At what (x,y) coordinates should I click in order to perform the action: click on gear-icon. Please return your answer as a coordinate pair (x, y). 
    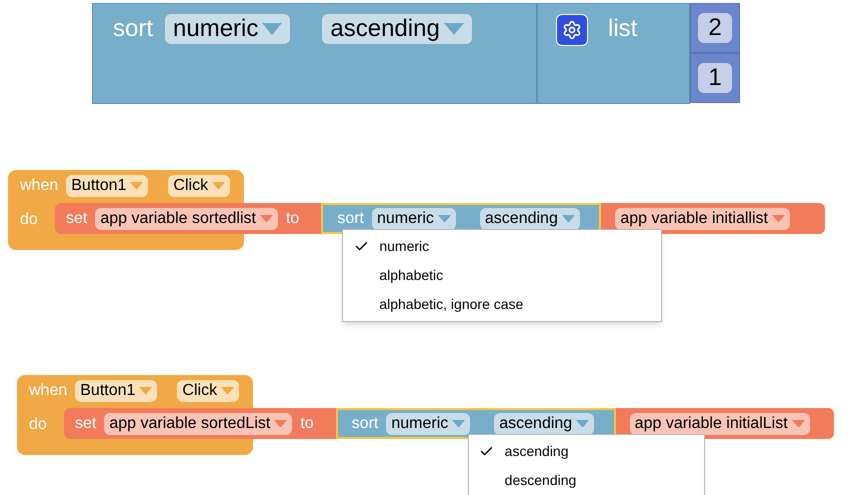
    Looking at the image, I should click on (572, 30).